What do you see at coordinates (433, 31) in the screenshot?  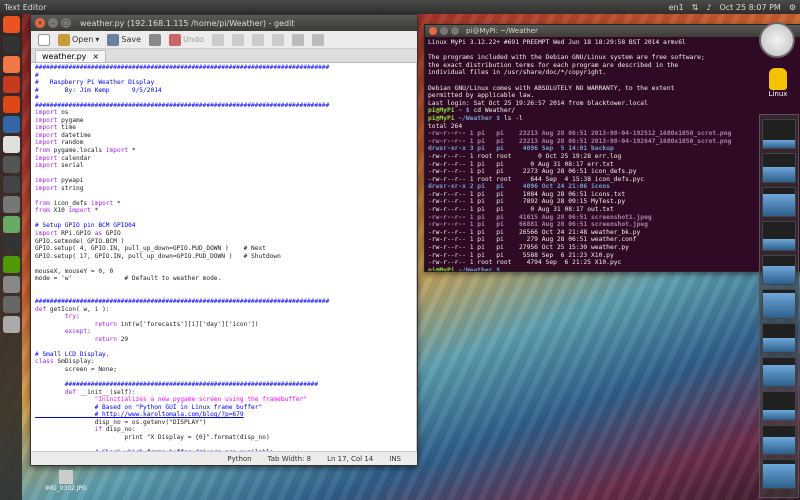 I see `close-icon` at bounding box center [433, 31].